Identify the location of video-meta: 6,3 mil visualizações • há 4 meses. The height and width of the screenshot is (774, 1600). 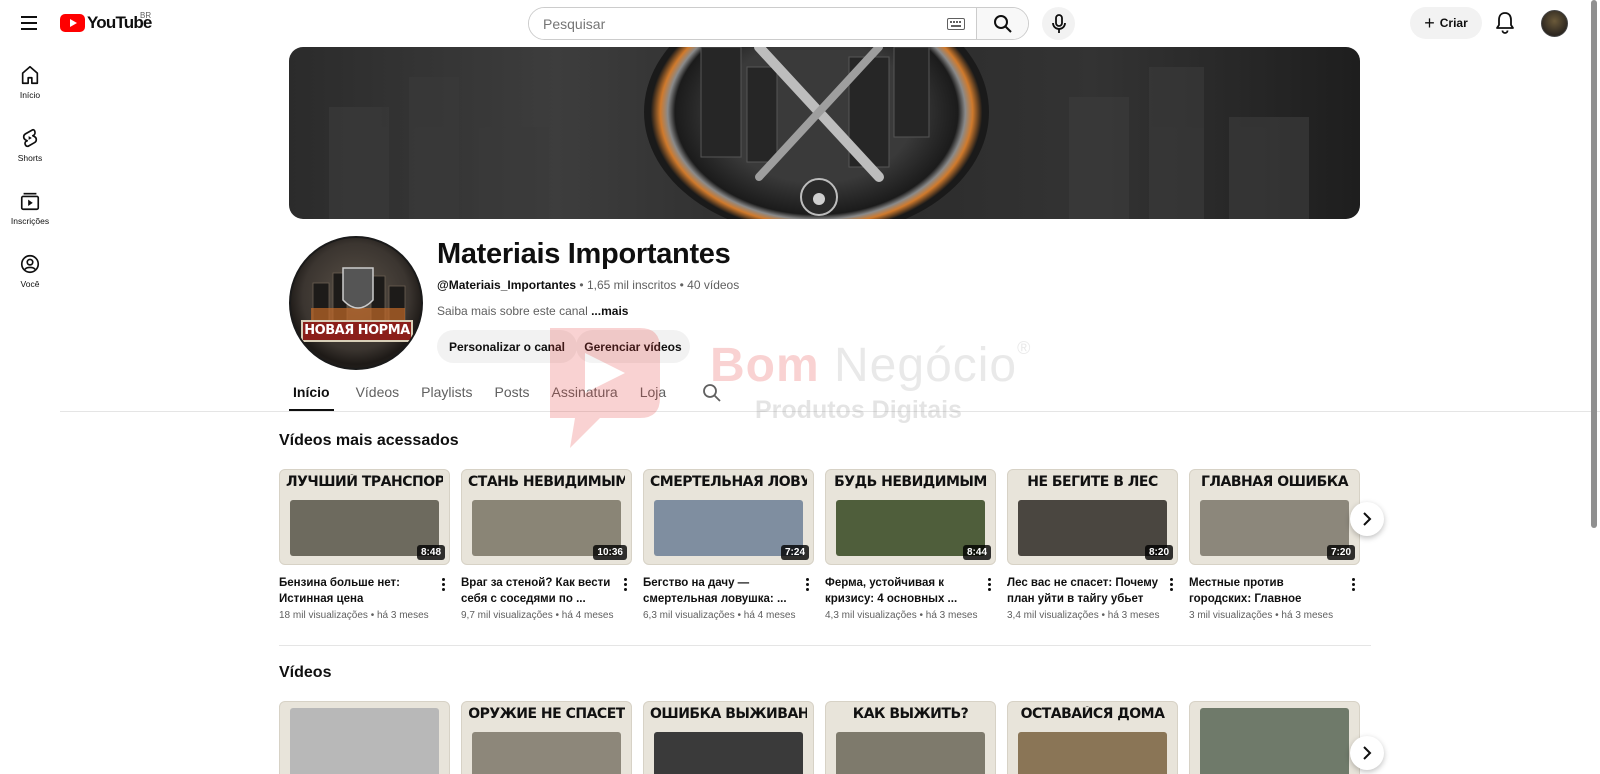
(719, 615).